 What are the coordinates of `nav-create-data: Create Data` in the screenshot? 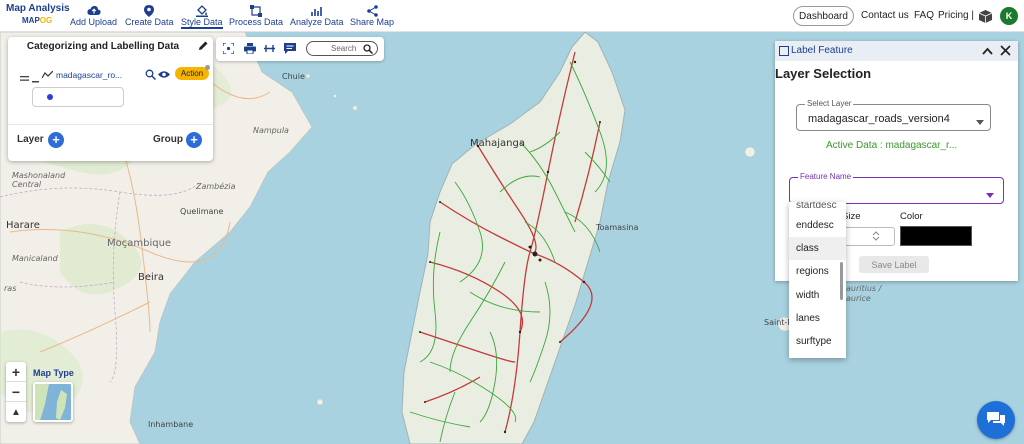 It's located at (149, 15).